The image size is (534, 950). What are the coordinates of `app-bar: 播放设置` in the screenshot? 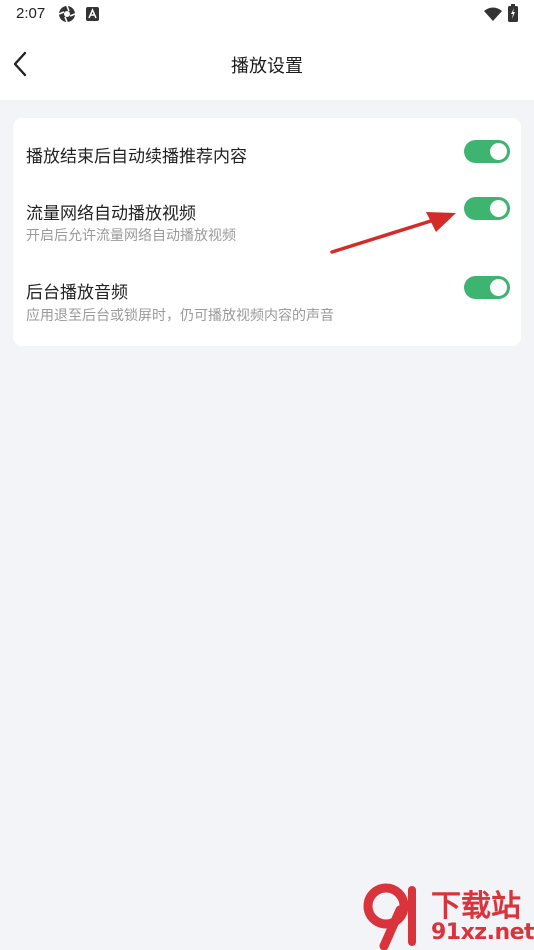 It's located at (267, 64).